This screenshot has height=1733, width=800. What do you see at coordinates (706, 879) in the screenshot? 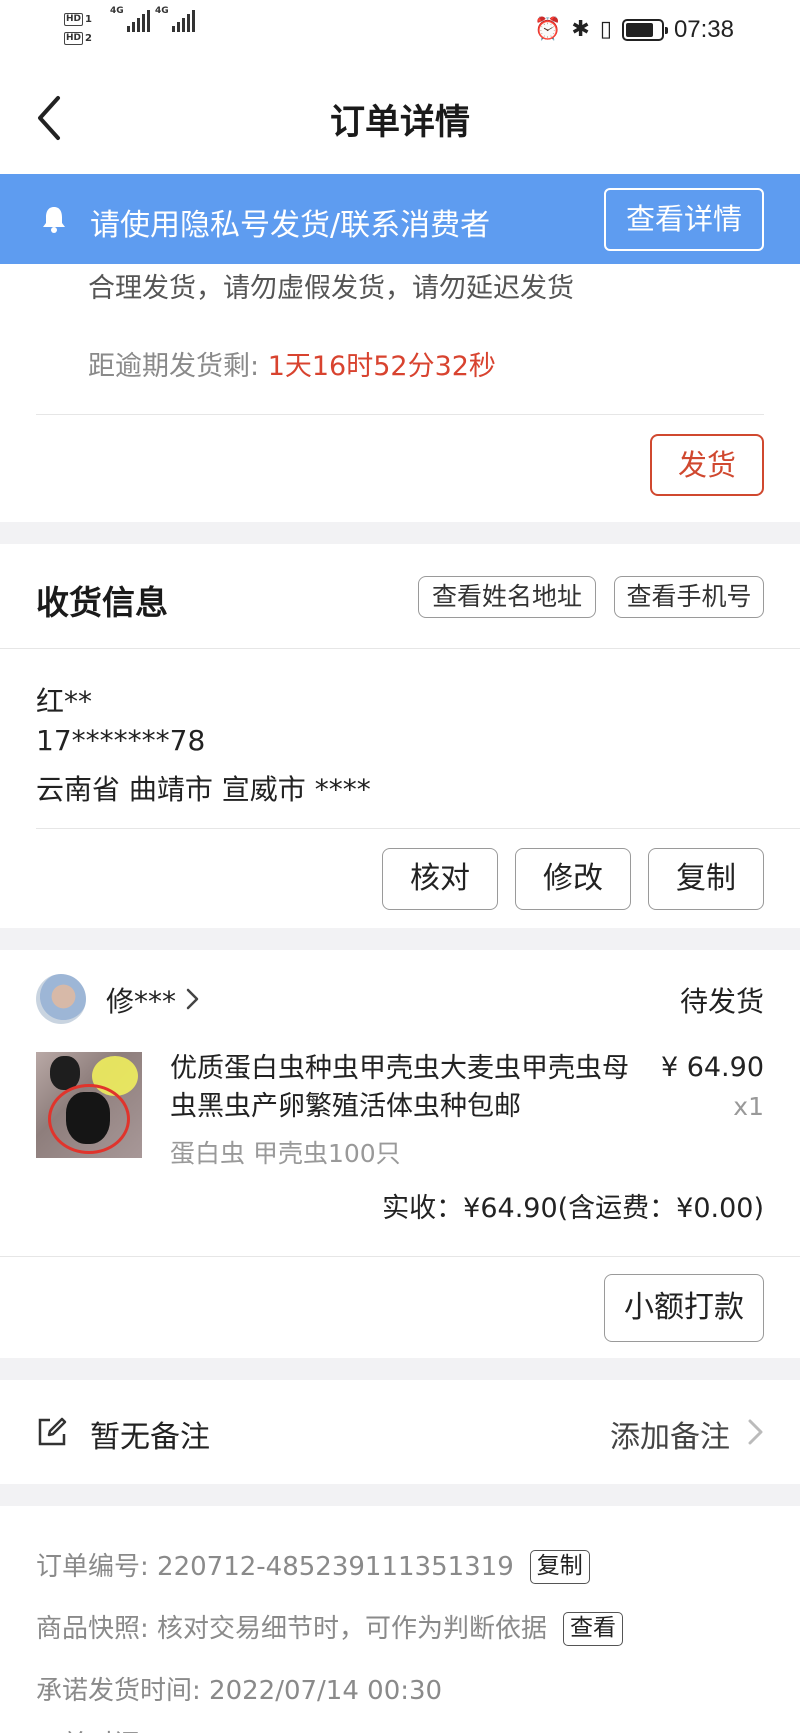
I see `copy-button: 复制` at bounding box center [706, 879].